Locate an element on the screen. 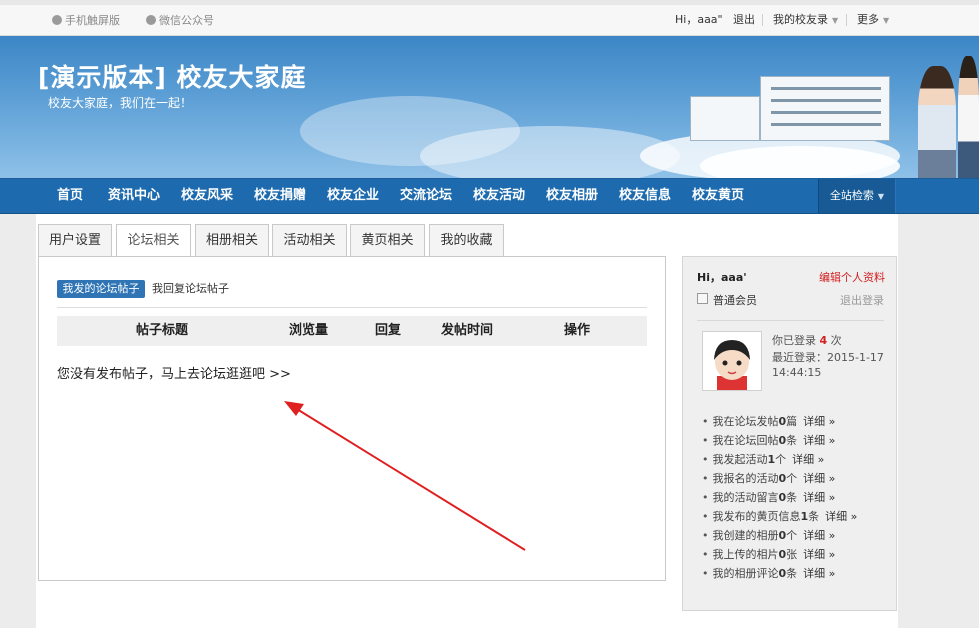  list-item: • 我在论坛发帖0篇 详细 » is located at coordinates (768, 422).